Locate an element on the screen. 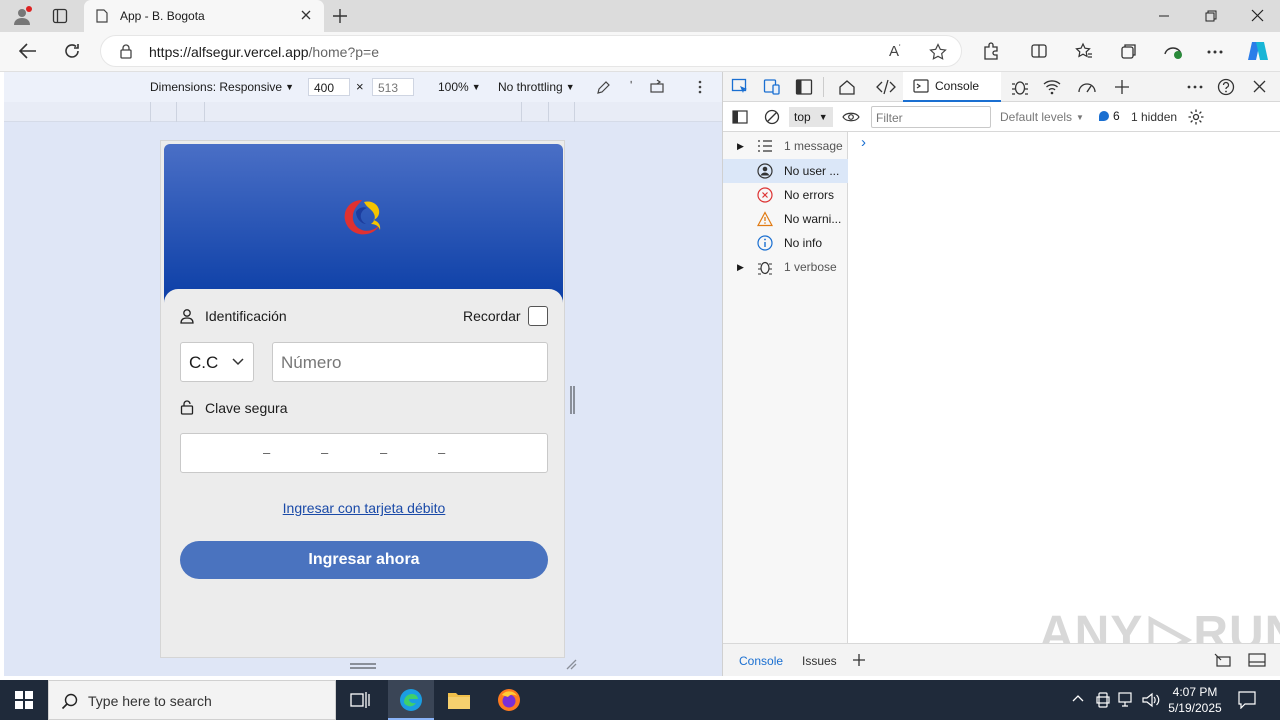  favorites-icon is located at coordinates (1084, 51).